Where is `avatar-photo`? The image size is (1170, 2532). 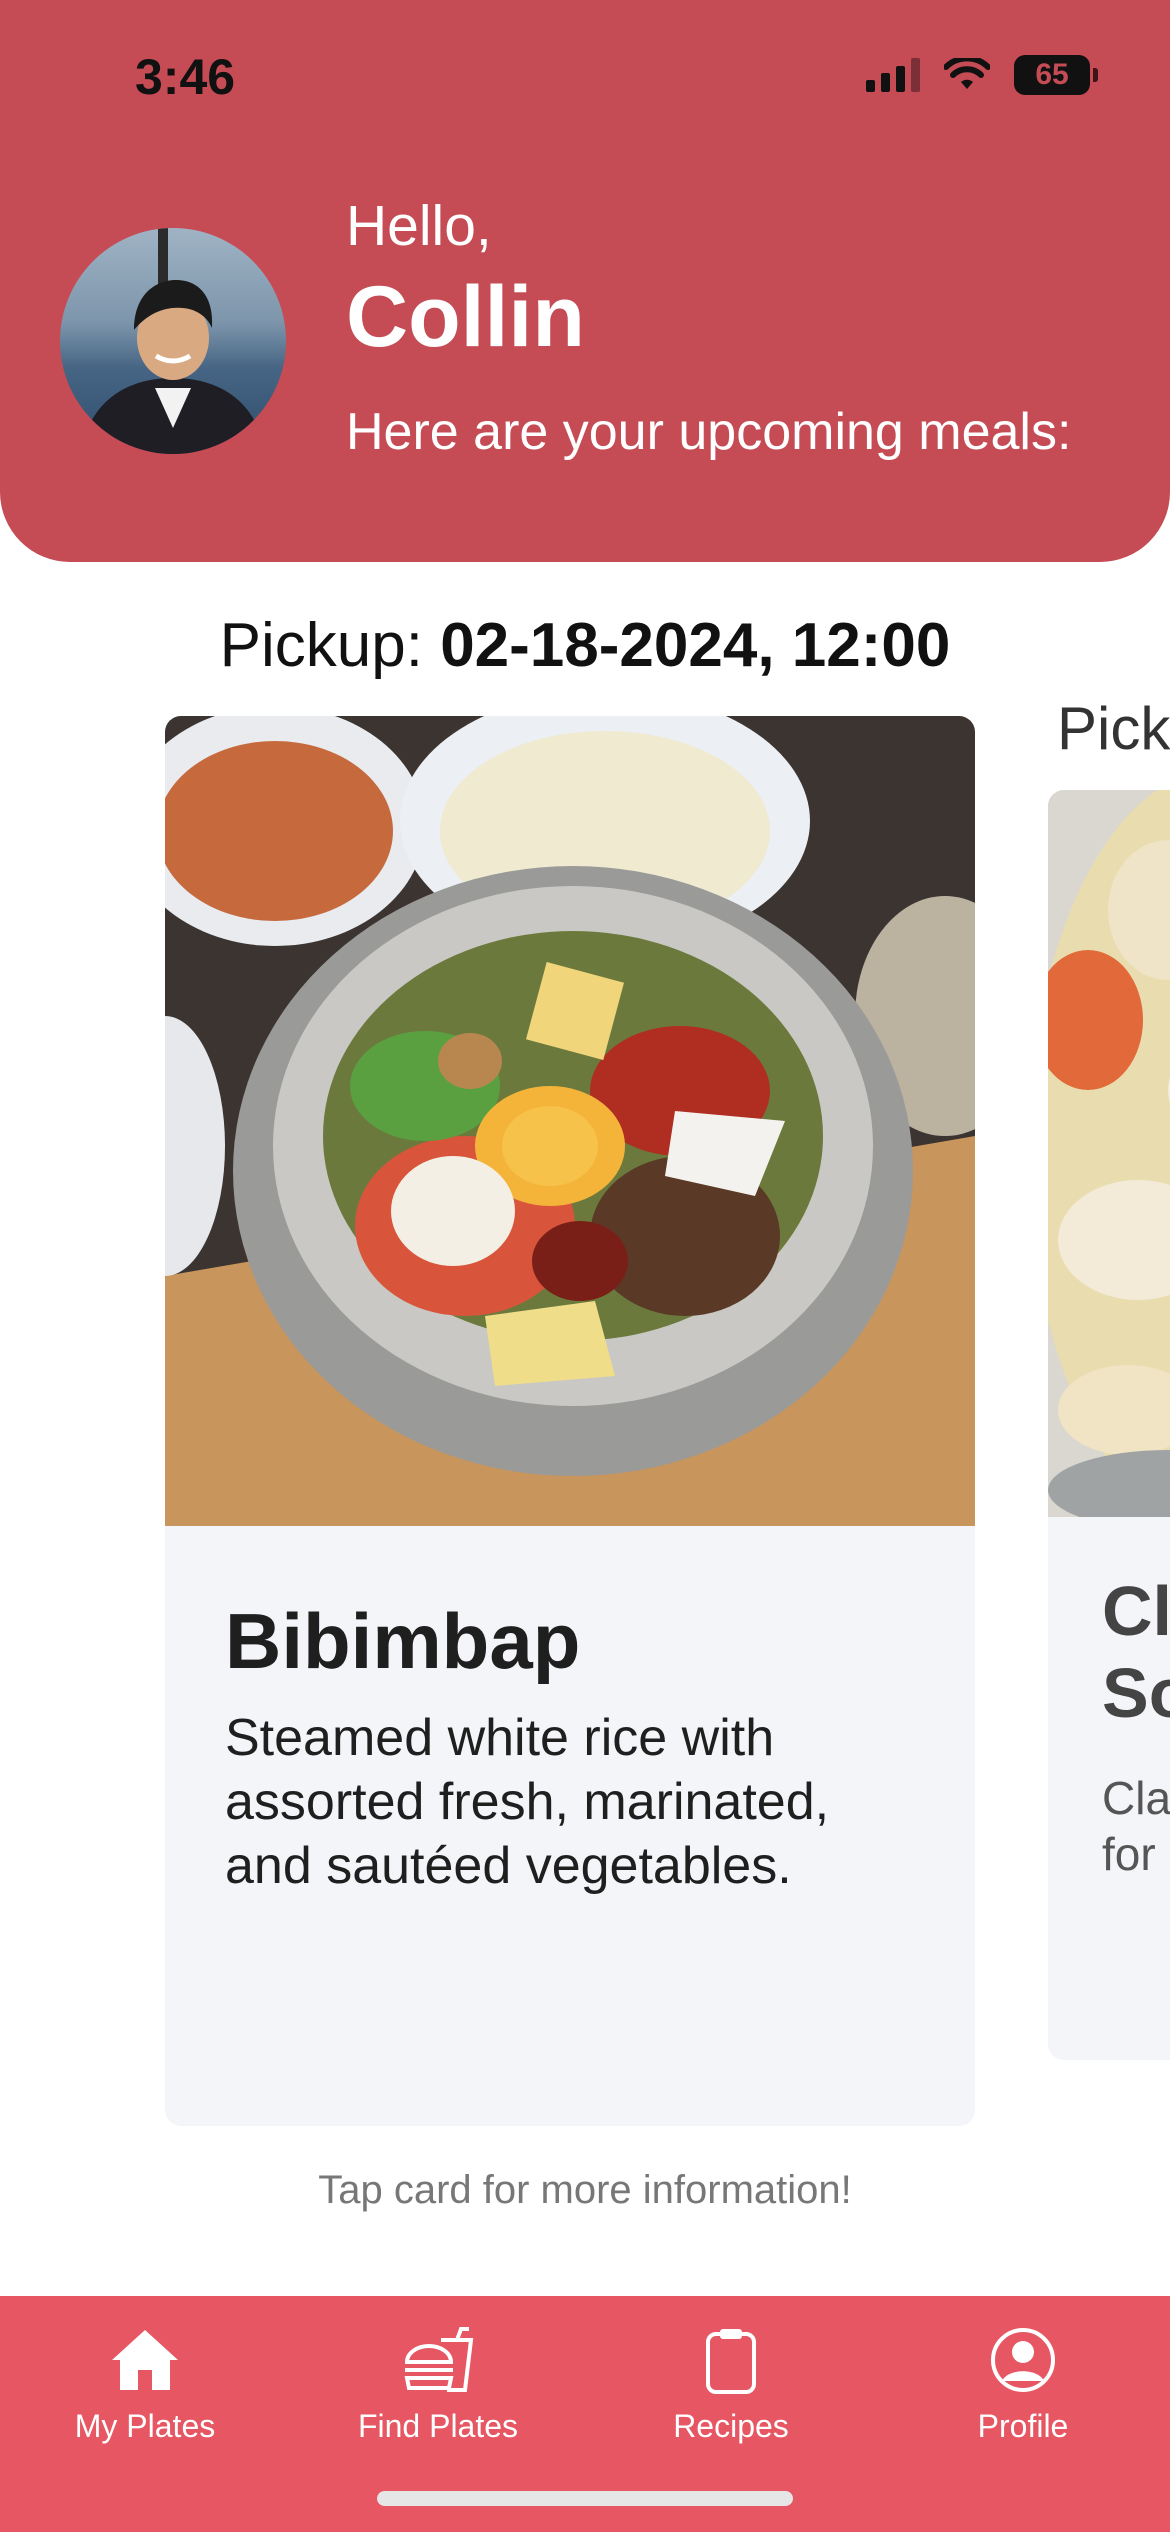 avatar-photo is located at coordinates (173, 341).